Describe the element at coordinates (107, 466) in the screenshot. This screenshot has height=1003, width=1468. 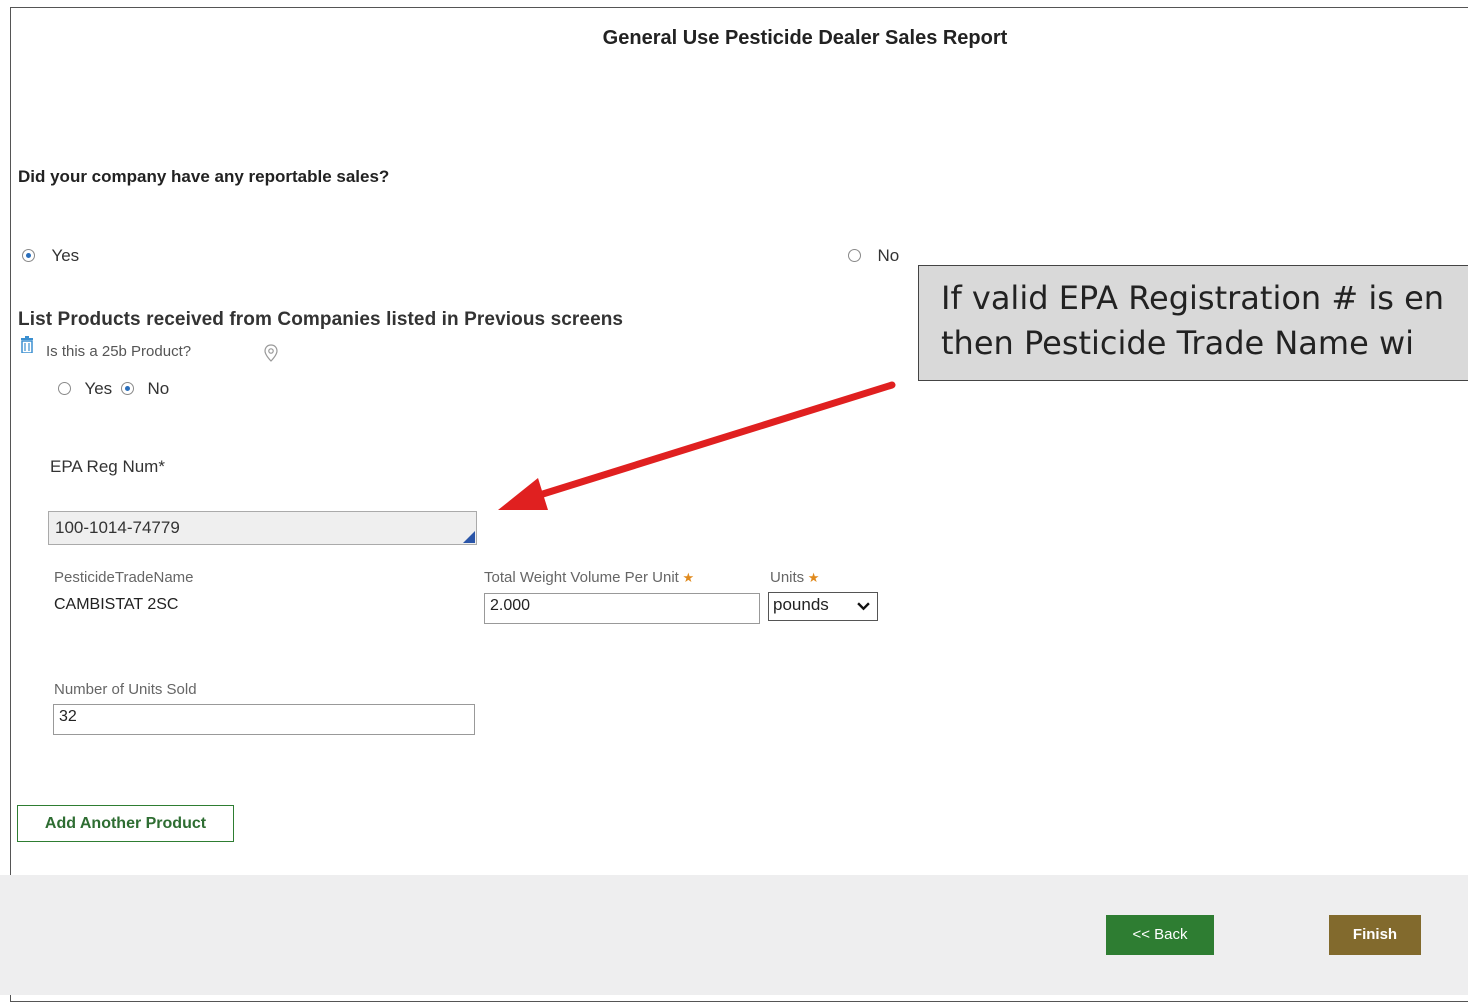
I see `epa-reg-label: EPA Reg Num*` at that location.